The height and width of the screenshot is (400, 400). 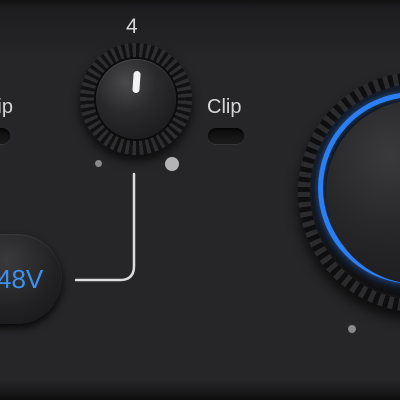 What do you see at coordinates (136, 82) in the screenshot?
I see `knob-pointer-icon` at bounding box center [136, 82].